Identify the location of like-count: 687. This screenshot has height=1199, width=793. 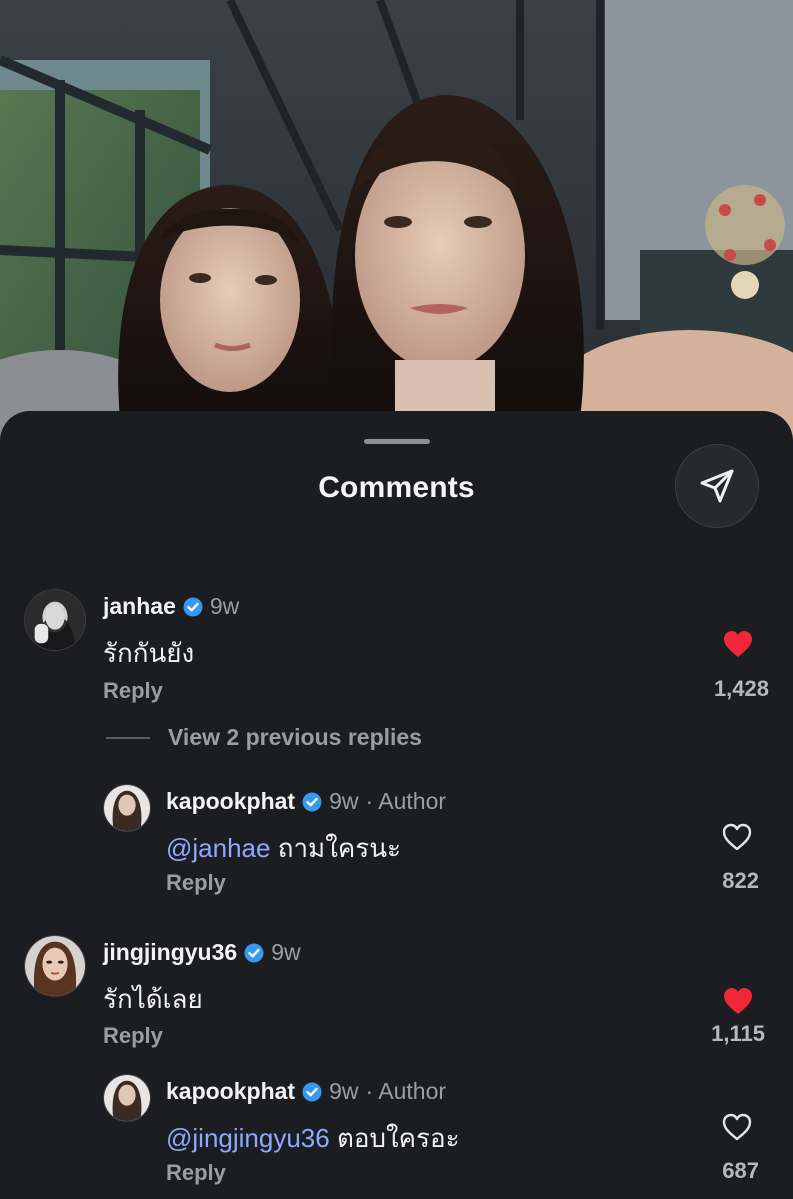
(740, 1170).